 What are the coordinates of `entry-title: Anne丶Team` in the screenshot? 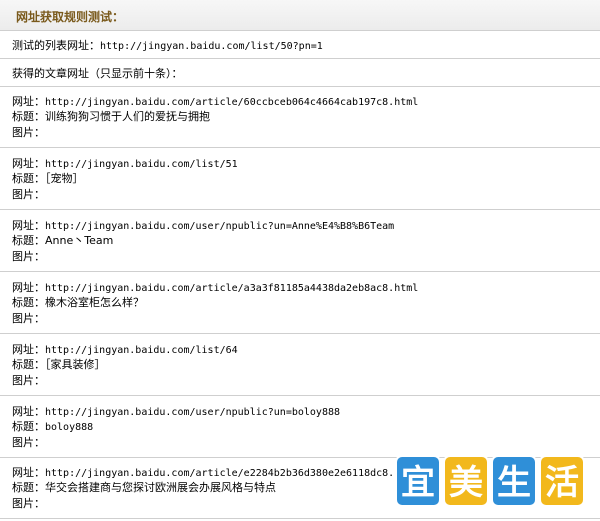 It's located at (79, 240).